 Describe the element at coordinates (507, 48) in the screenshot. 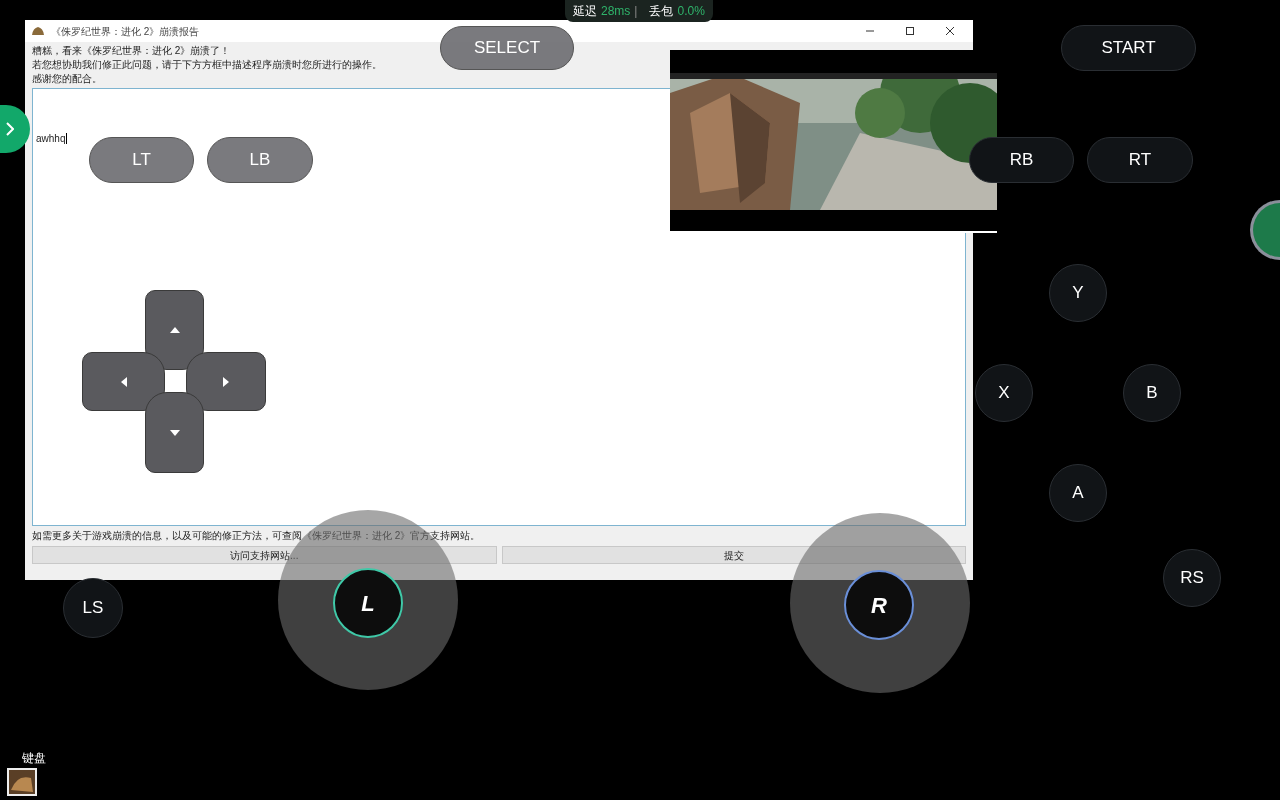

I see `gamepad-button: SELECT` at that location.